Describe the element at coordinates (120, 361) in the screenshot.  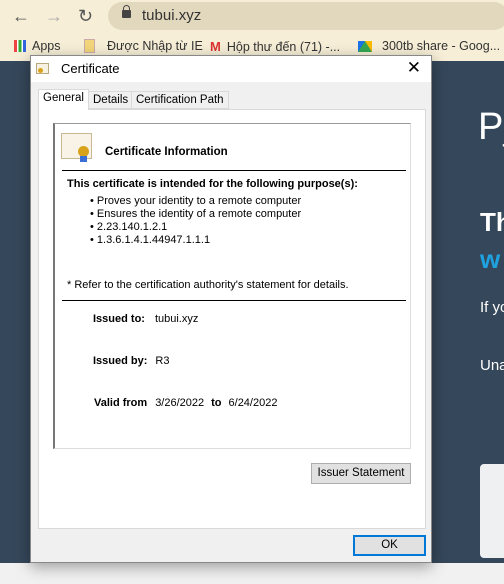
I see `issued-by-label: Issued by:` at that location.